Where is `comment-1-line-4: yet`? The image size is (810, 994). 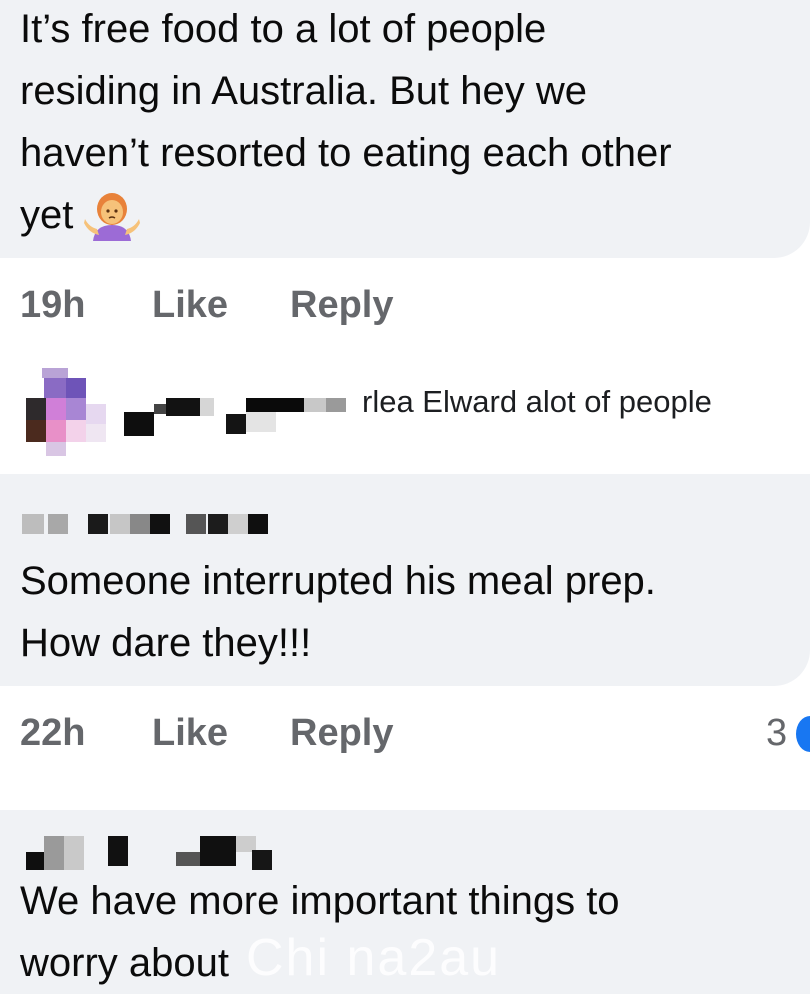
comment-1-line-4: yet is located at coordinates (47, 215).